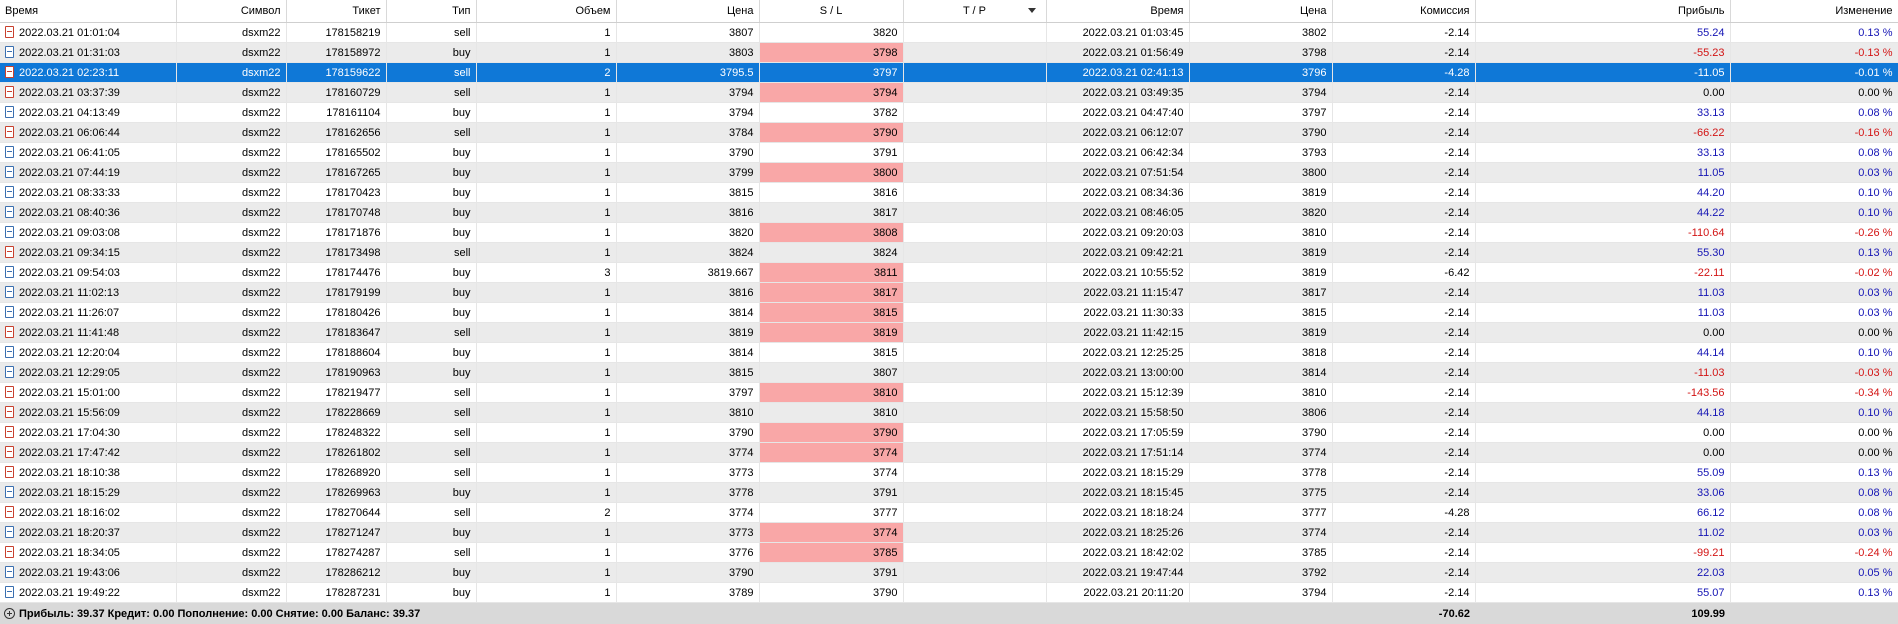  I want to click on cell-close-time: 2022.03.21 11:42:15, so click(1118, 332).